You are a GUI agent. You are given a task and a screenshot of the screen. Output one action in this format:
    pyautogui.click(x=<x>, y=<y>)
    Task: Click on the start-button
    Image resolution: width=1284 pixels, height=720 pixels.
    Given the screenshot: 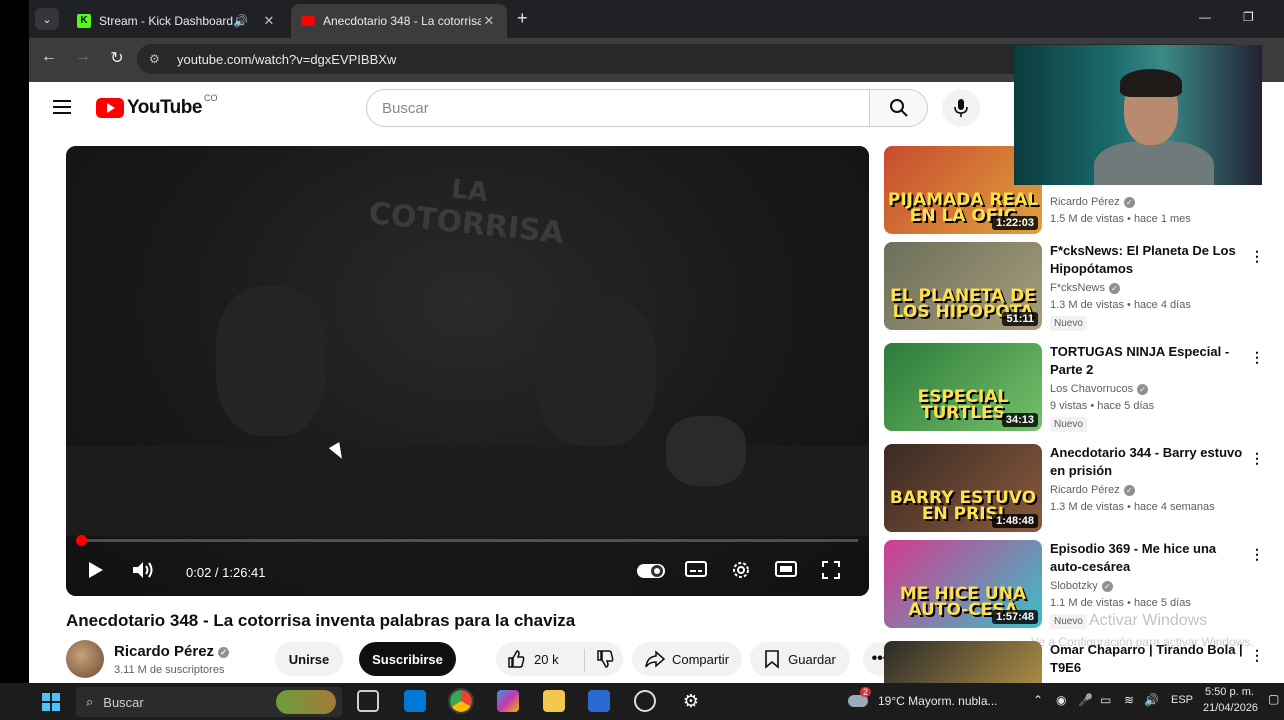 What is the action you would take?
    pyautogui.click(x=51, y=702)
    